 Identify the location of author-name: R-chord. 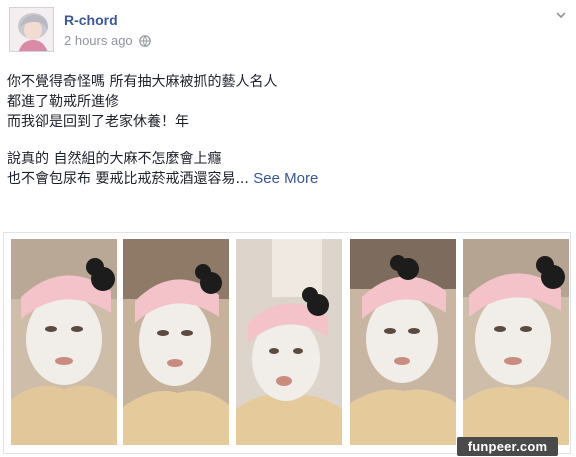
(91, 20).